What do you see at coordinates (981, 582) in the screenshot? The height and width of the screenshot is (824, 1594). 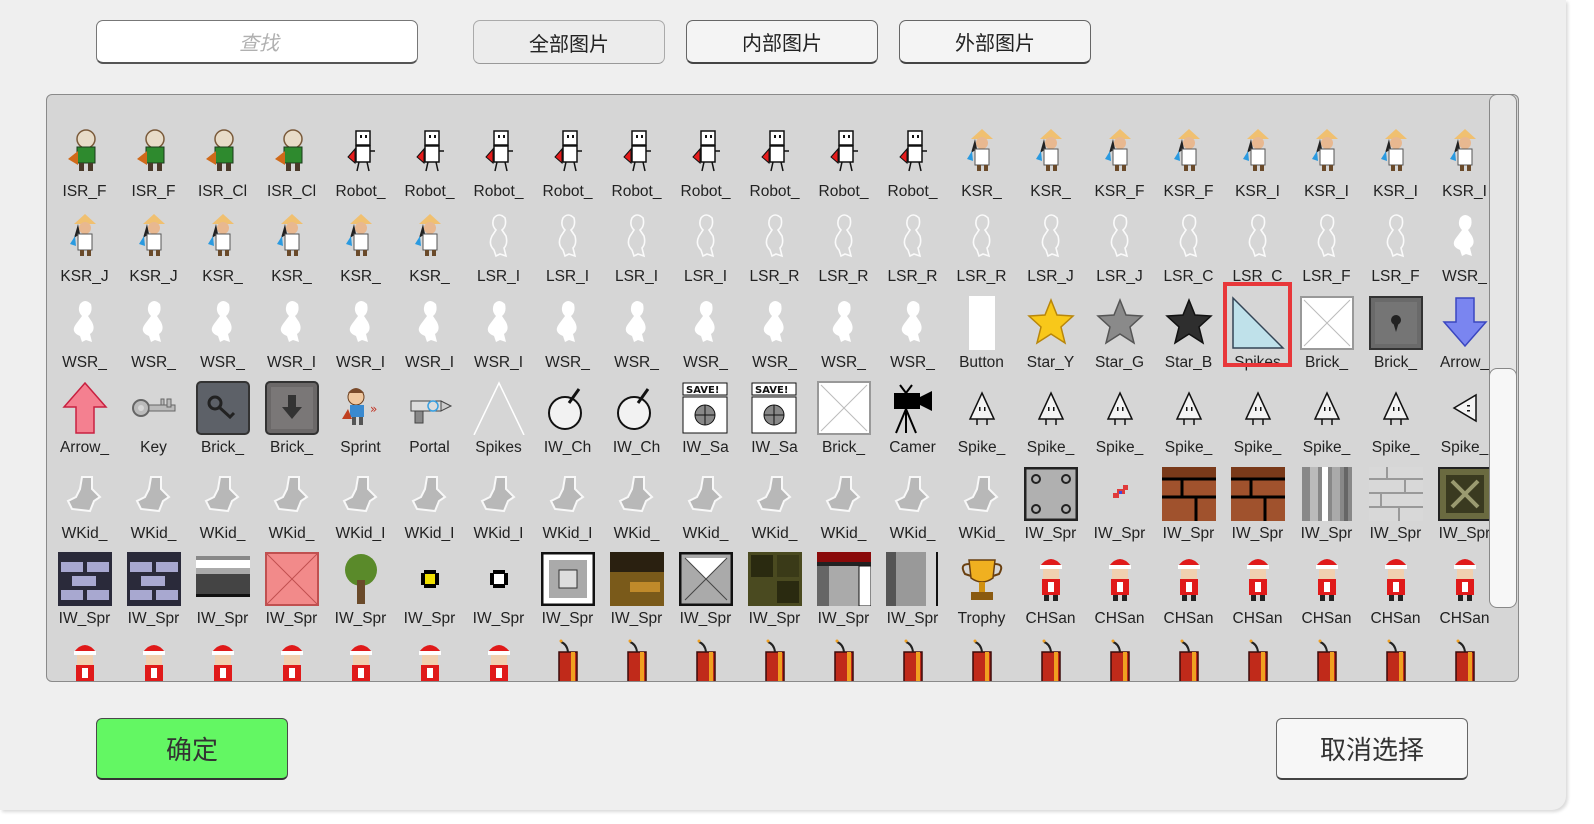 I see `image-item: Trophy` at bounding box center [981, 582].